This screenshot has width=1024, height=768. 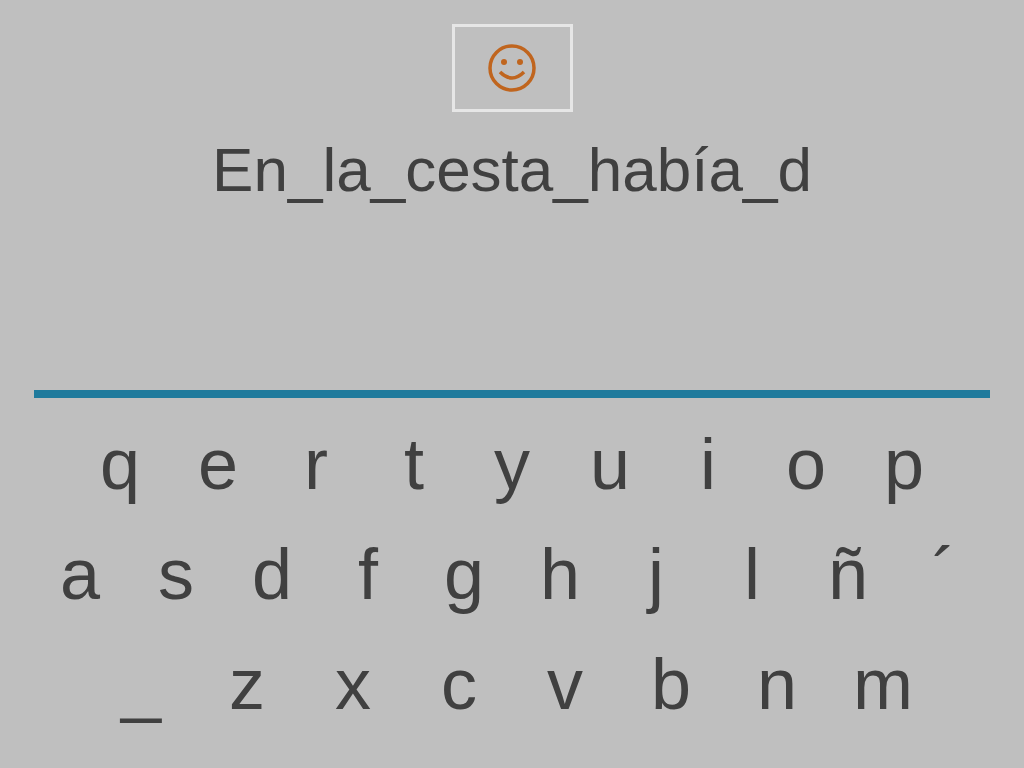 What do you see at coordinates (848, 574) in the screenshot?
I see `key: ñ` at bounding box center [848, 574].